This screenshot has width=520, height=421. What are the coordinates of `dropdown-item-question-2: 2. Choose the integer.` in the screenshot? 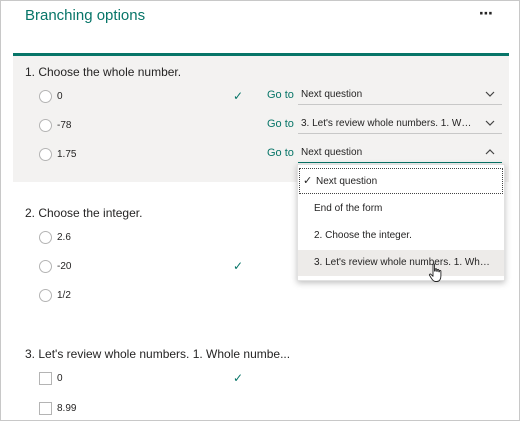 It's located at (401, 236).